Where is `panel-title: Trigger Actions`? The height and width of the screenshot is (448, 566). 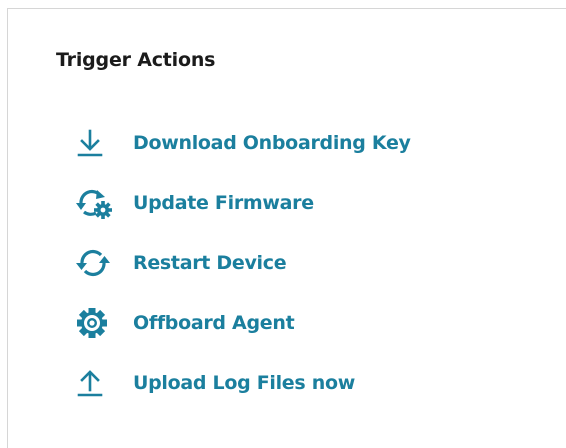 panel-title: Trigger Actions is located at coordinates (136, 60).